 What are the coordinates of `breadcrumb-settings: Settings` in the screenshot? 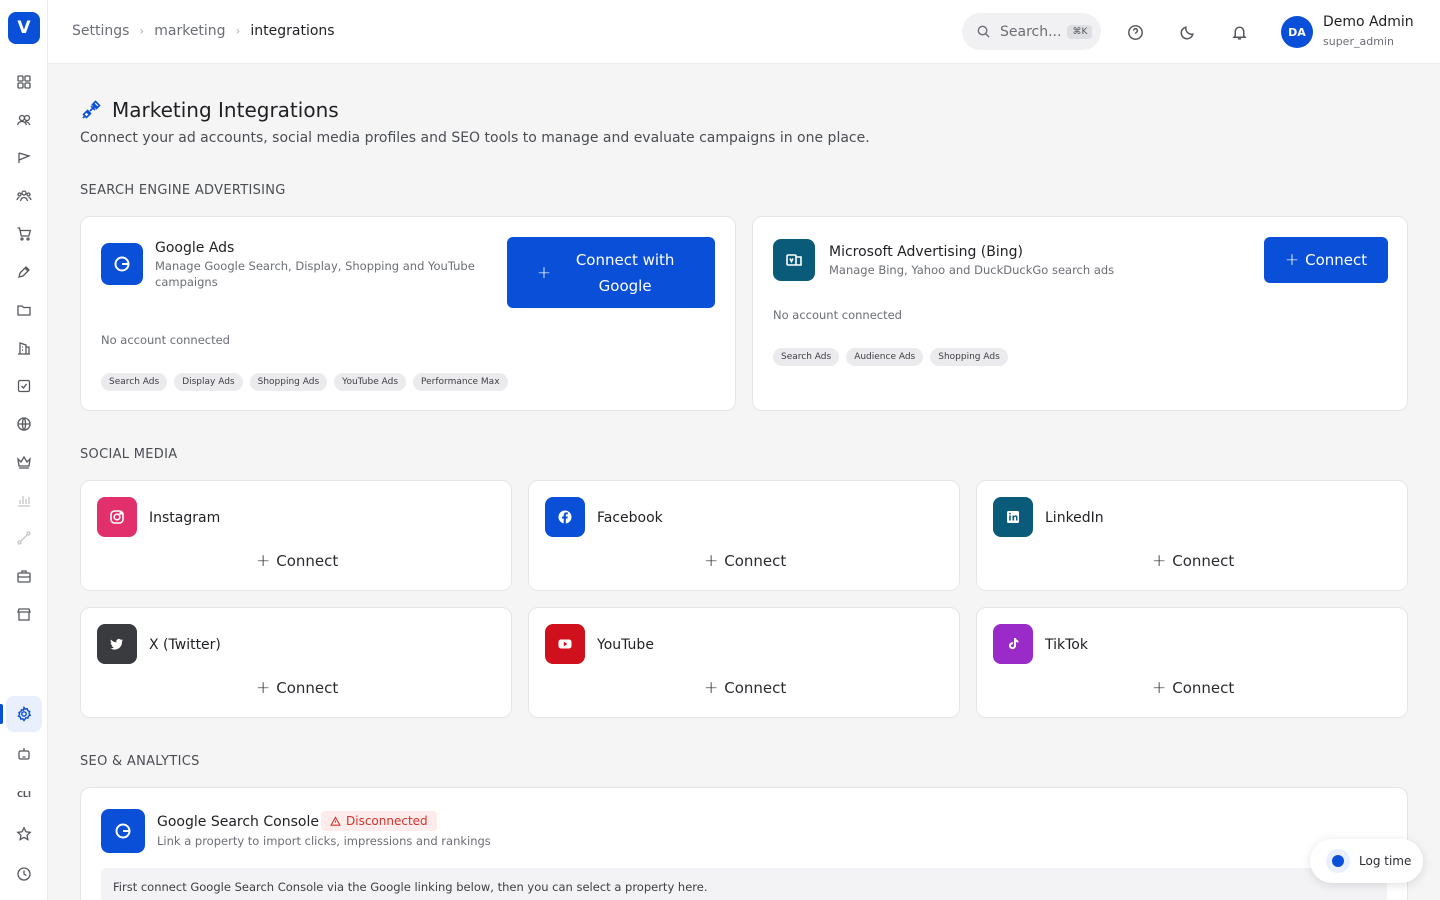 It's located at (100, 31).